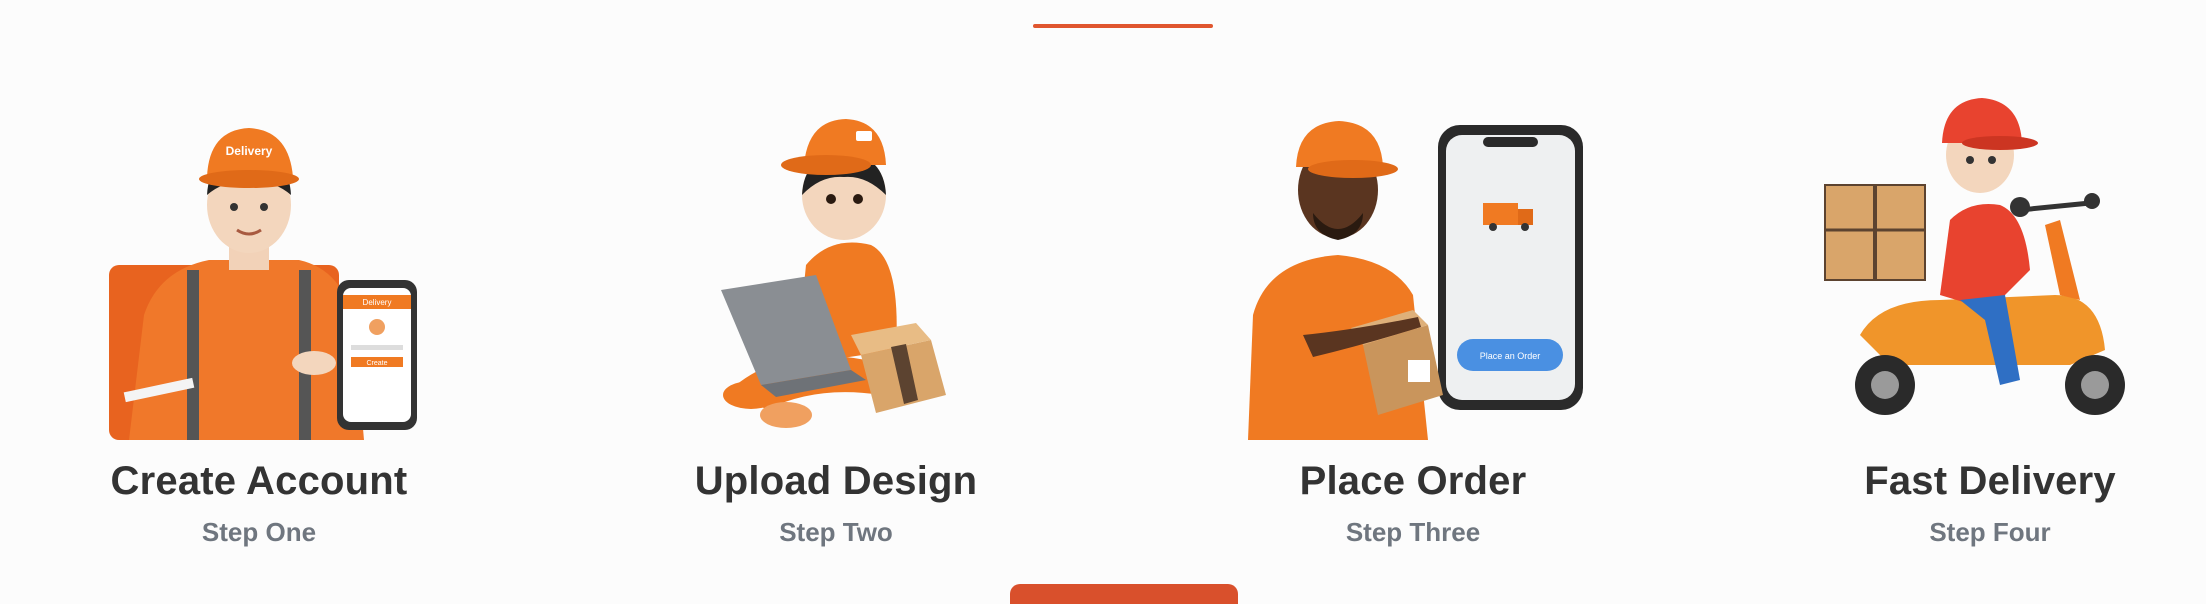 This screenshot has height=604, width=2206. I want to click on svg-text: Place an Order, so click(1510, 356).